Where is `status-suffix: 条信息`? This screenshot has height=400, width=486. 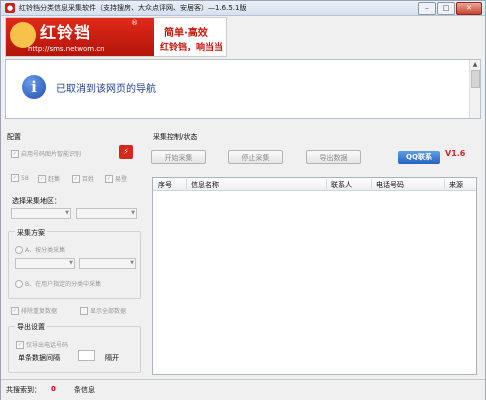 status-suffix: 条信息 is located at coordinates (84, 390).